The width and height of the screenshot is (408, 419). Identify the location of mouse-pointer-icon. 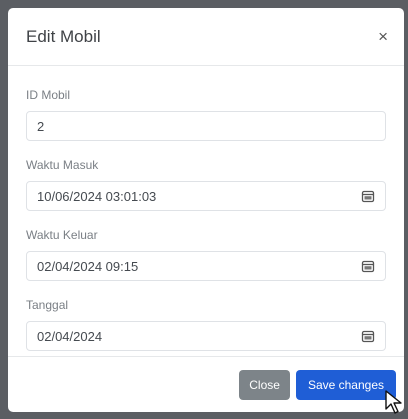
(393, 402).